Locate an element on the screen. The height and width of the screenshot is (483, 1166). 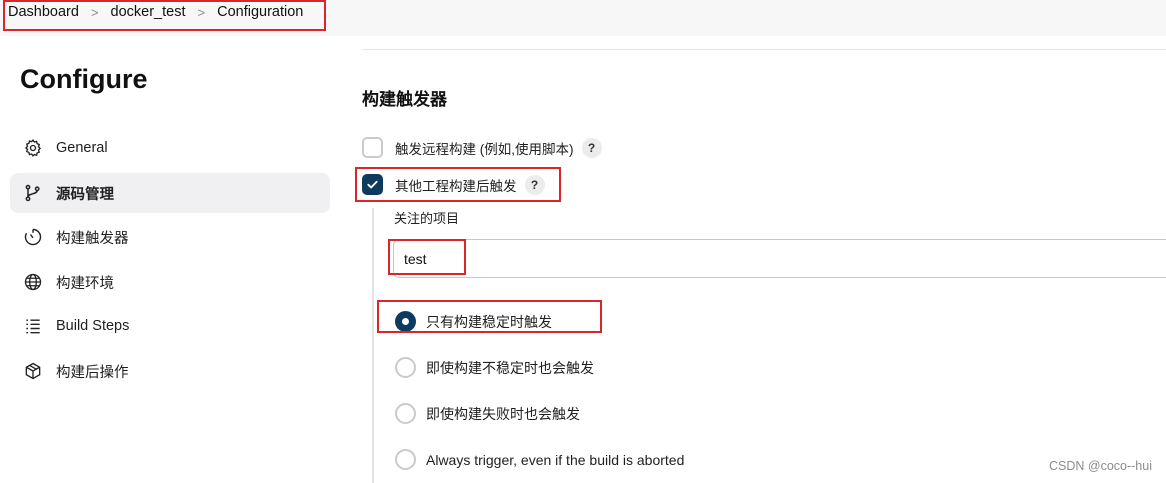
sidebar-item-label: 构建后操作 is located at coordinates (92, 372).